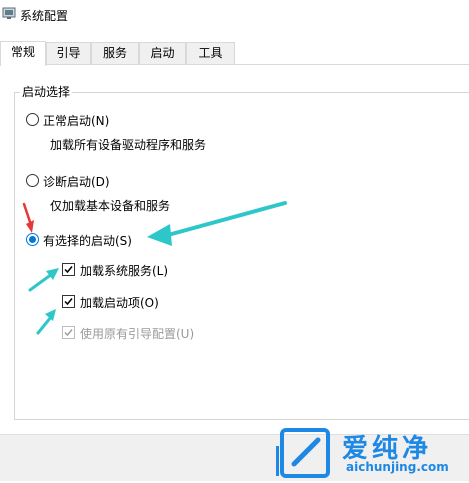 This screenshot has width=469, height=483. Describe the element at coordinates (44, 16) in the screenshot. I see `window-title: 系统配置` at that location.